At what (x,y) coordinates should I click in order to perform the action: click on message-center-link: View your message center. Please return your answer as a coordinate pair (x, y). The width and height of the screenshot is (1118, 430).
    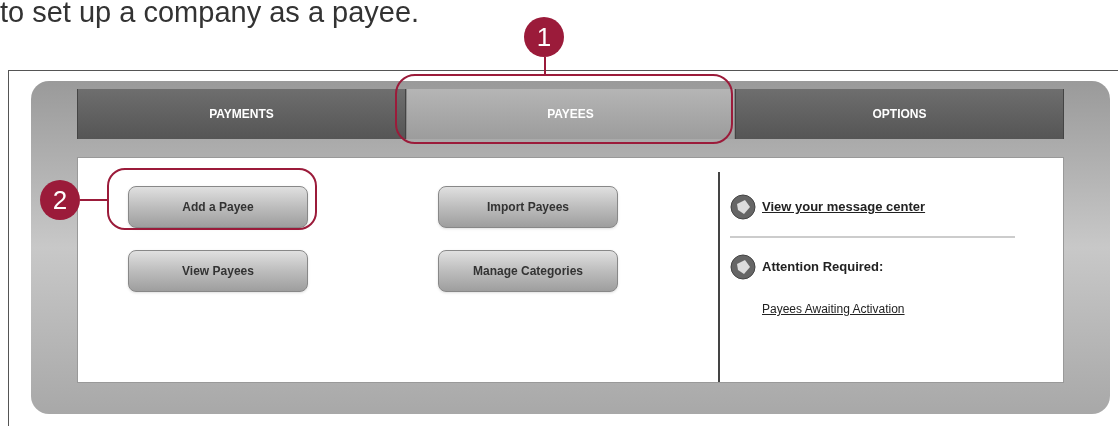
    Looking at the image, I should click on (844, 207).